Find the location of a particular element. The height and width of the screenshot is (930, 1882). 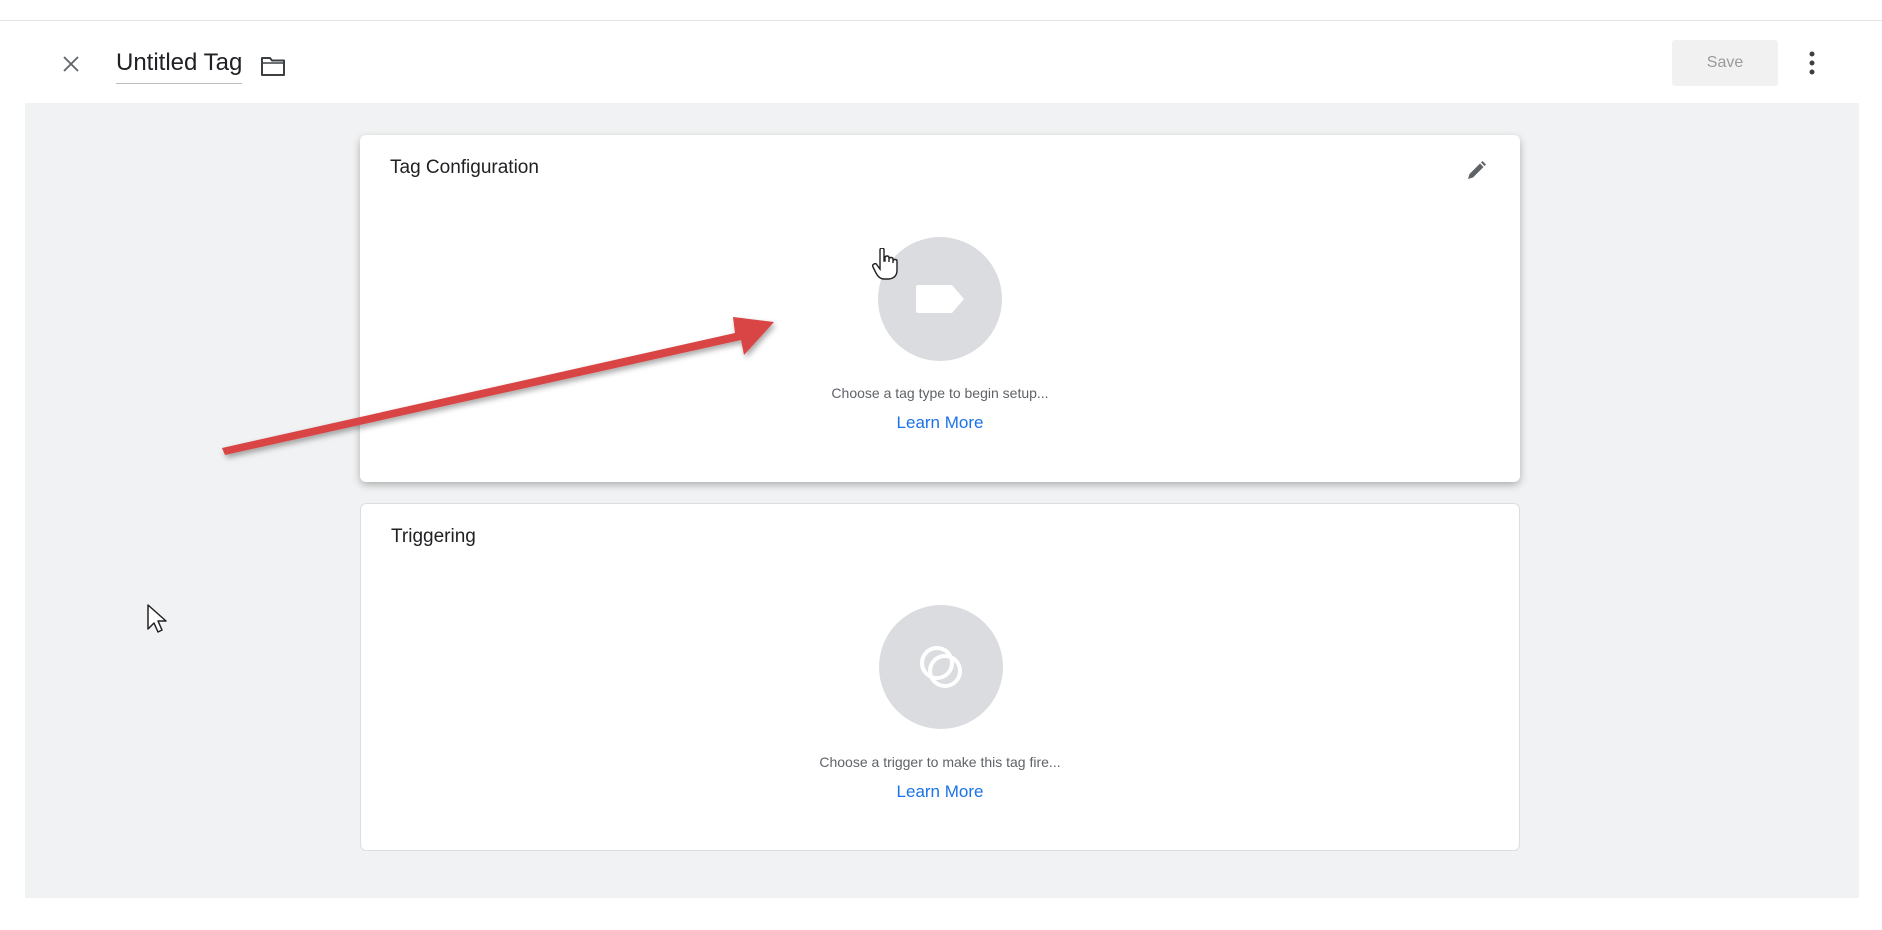

more-vert-icon is located at coordinates (1812, 63).